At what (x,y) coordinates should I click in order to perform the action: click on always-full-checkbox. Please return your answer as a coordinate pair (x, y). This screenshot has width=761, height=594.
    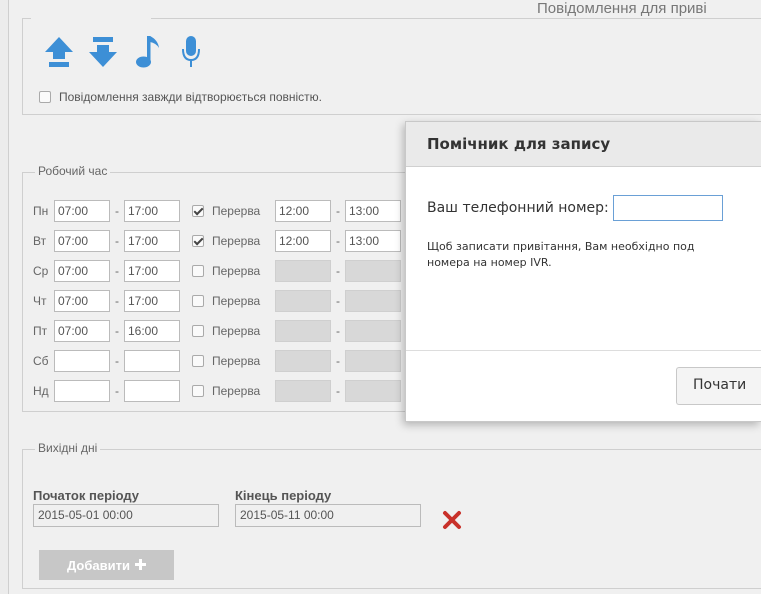
    Looking at the image, I should click on (45, 97).